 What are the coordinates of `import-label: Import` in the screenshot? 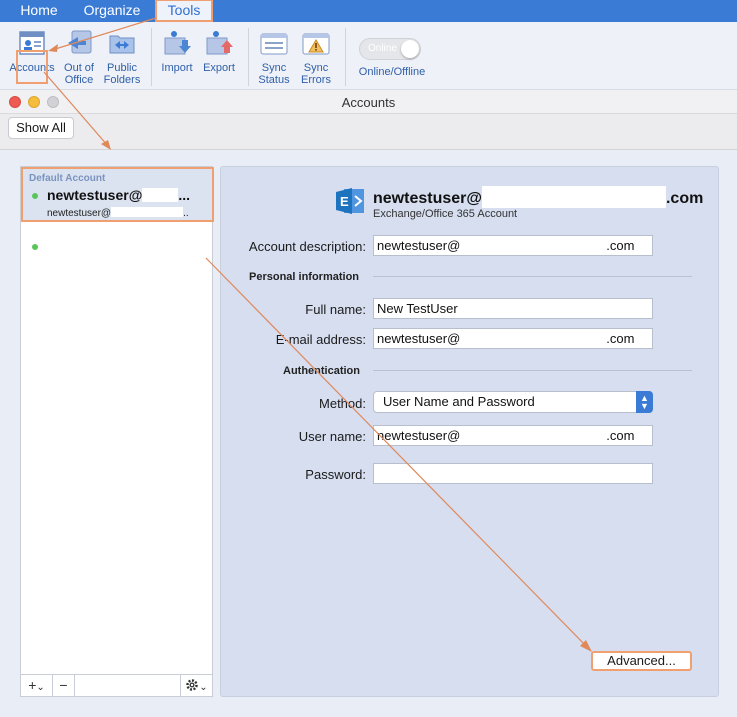 It's located at (177, 68).